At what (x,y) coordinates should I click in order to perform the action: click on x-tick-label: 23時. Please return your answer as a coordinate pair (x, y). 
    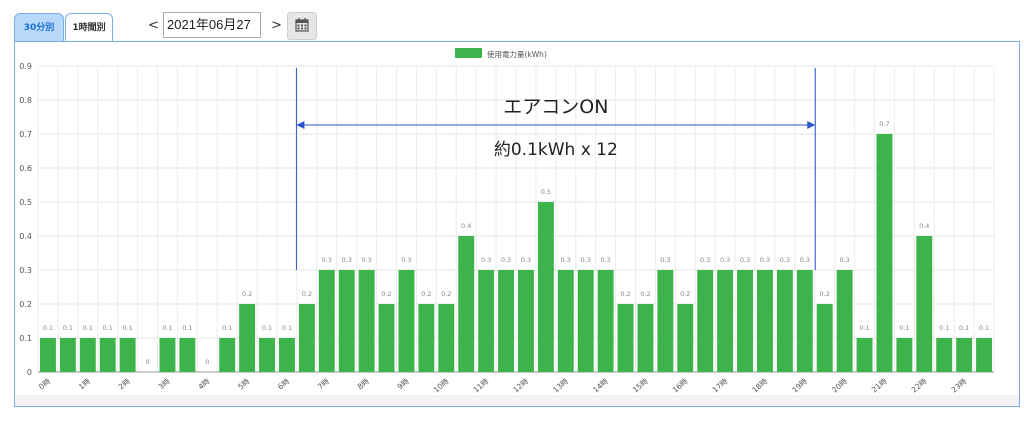
    Looking at the image, I should click on (959, 385).